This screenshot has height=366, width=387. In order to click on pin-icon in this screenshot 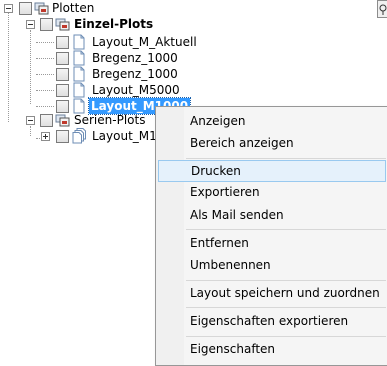, I will do `click(383, 9)`.